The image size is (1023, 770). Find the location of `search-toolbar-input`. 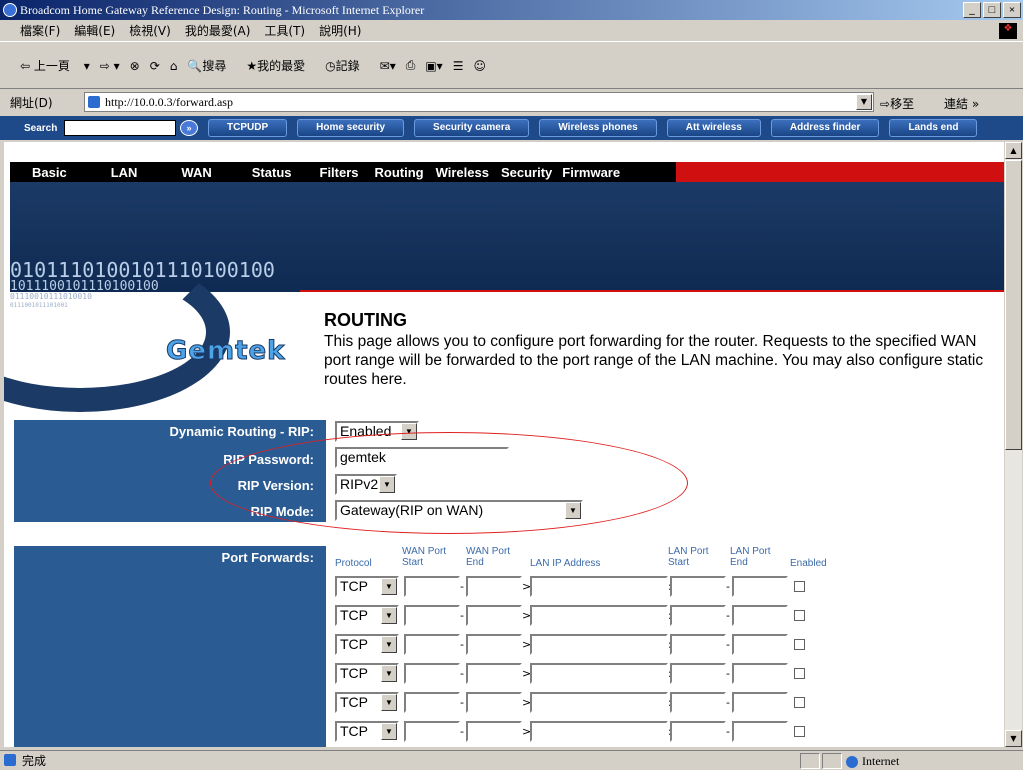

search-toolbar-input is located at coordinates (120, 128).